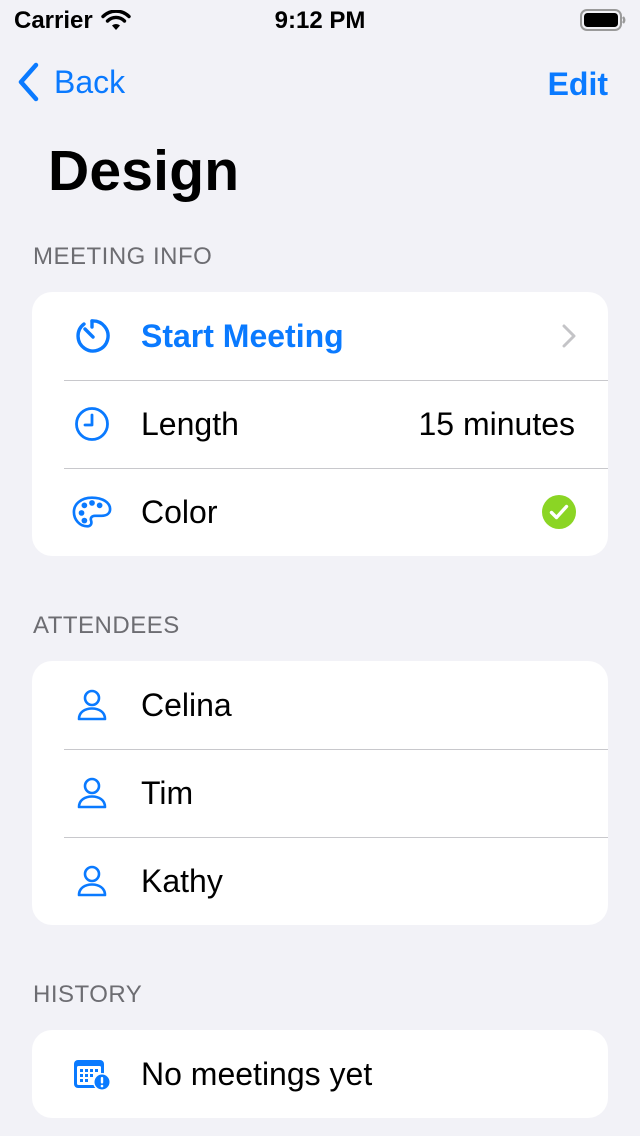 The image size is (640, 1136). Describe the element at coordinates (320, 705) in the screenshot. I see `attendee-row: Celina` at that location.